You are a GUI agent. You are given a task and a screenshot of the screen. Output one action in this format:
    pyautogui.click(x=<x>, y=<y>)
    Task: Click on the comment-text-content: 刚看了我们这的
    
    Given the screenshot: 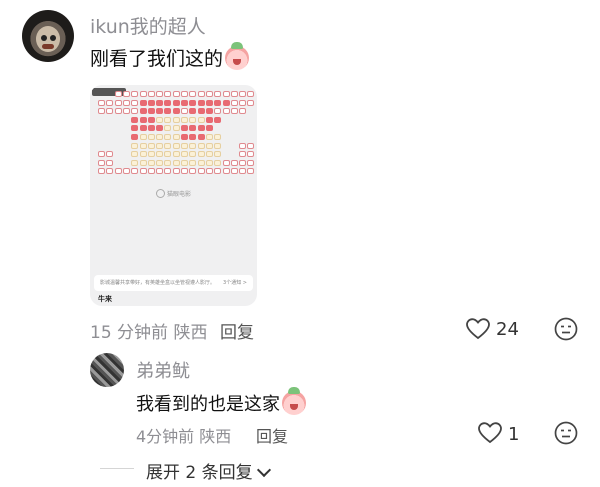 What is the action you would take?
    pyautogui.click(x=157, y=59)
    